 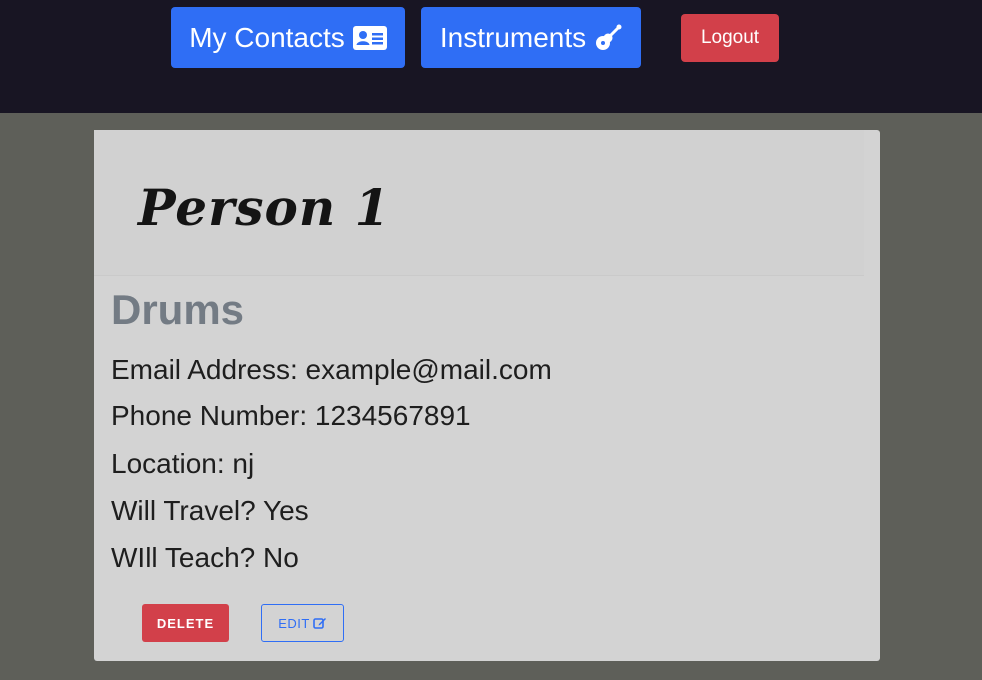 I want to click on my-contacts-label: My Contacts, so click(x=267, y=37).